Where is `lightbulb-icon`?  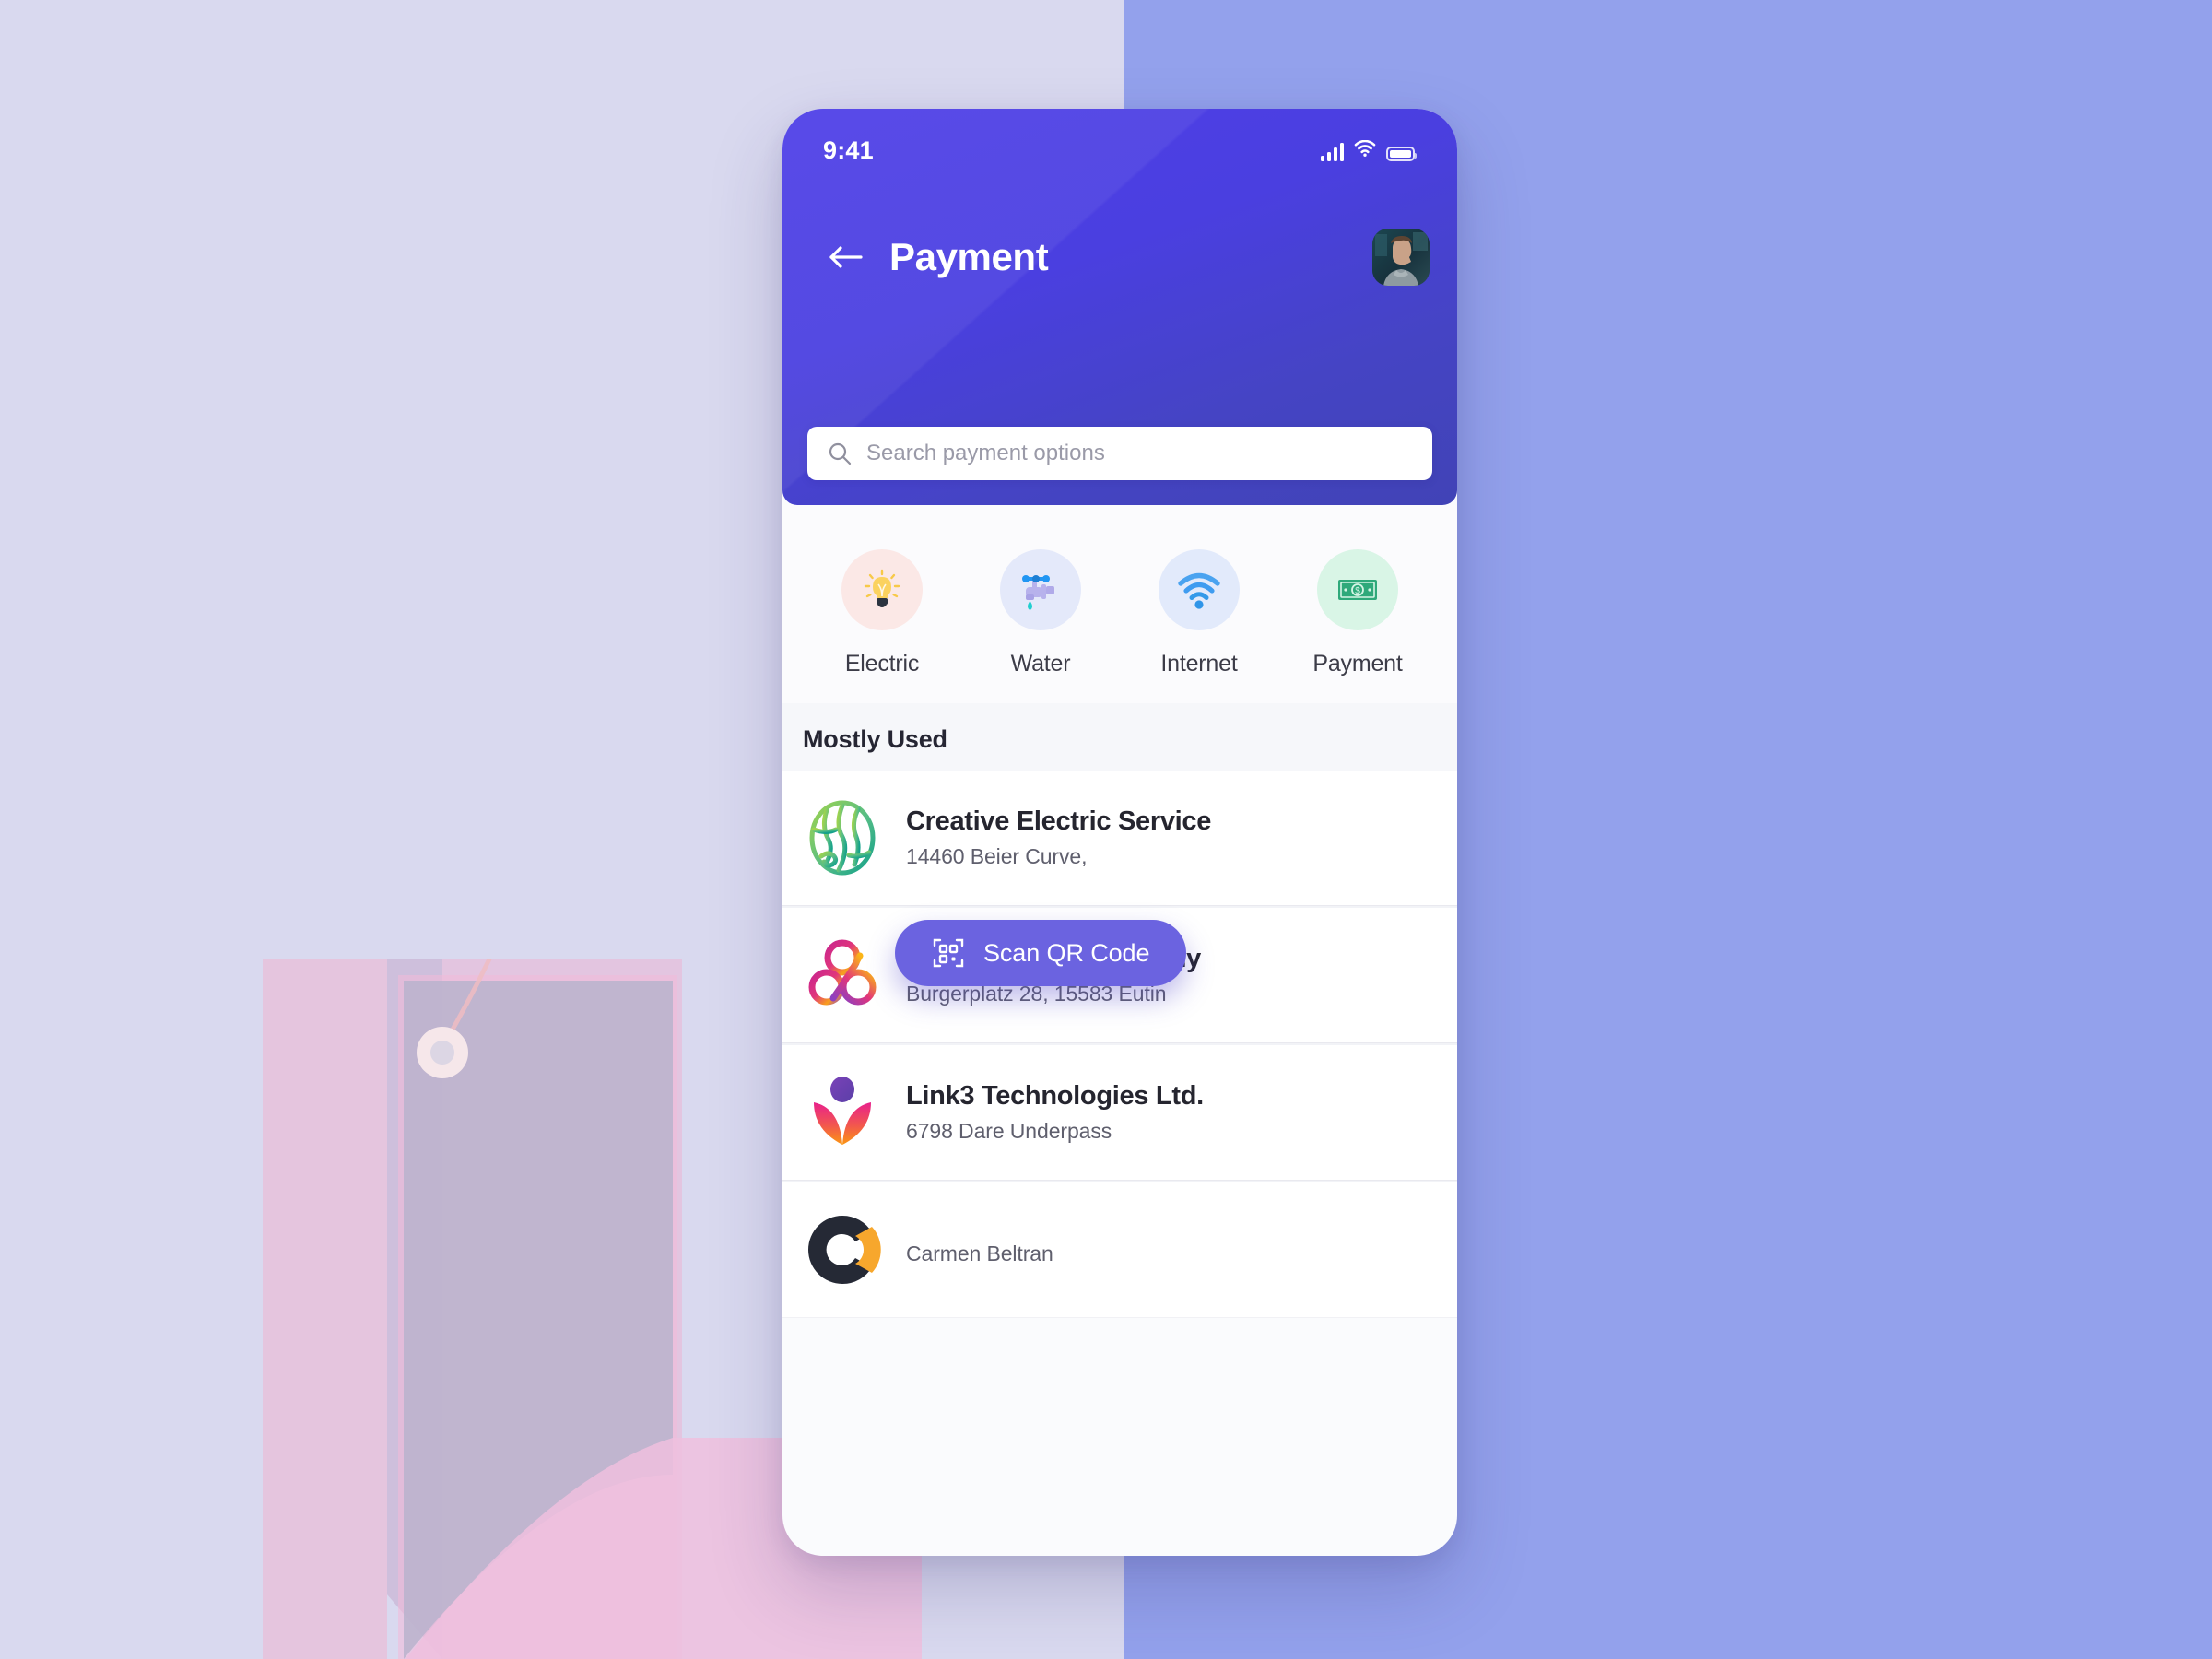
lightbulb-icon is located at coordinates (882, 588).